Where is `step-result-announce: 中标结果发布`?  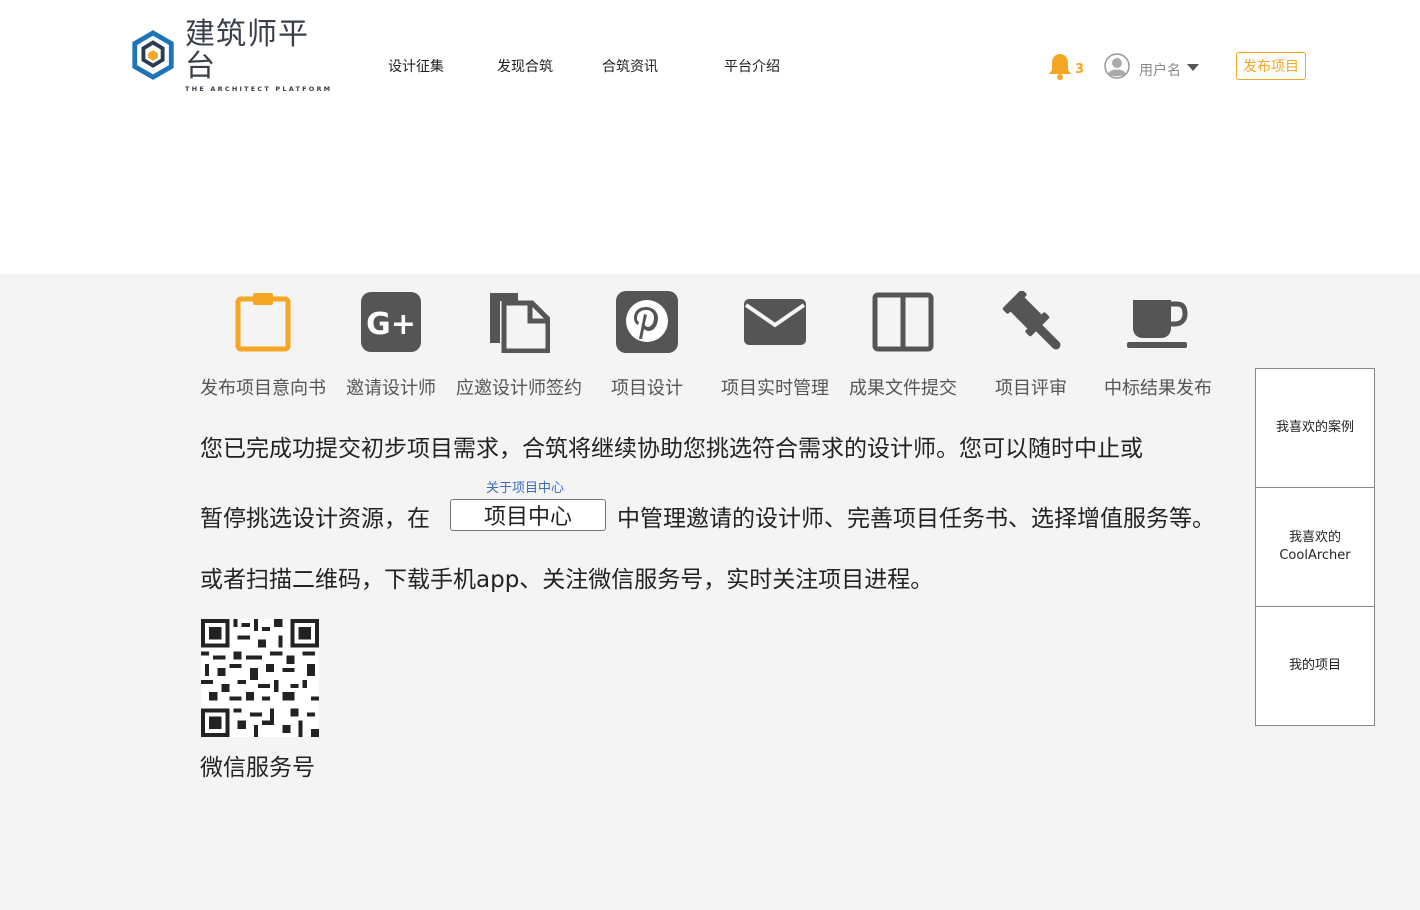
step-result-announce: 中标结果发布 is located at coordinates (1158, 345).